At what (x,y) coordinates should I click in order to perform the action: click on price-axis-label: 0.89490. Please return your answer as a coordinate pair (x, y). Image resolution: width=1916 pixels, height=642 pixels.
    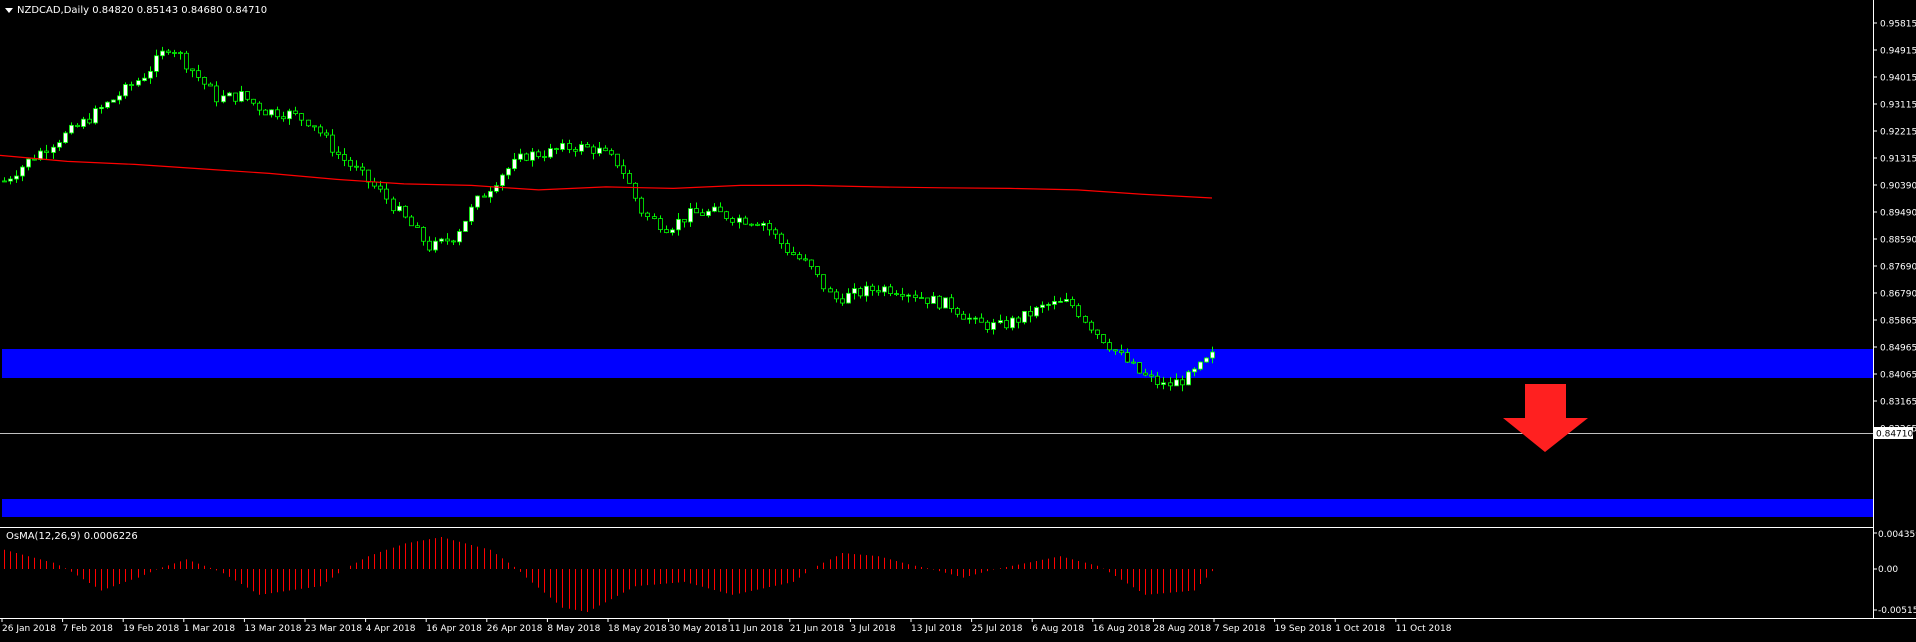
    Looking at the image, I should click on (1898, 214).